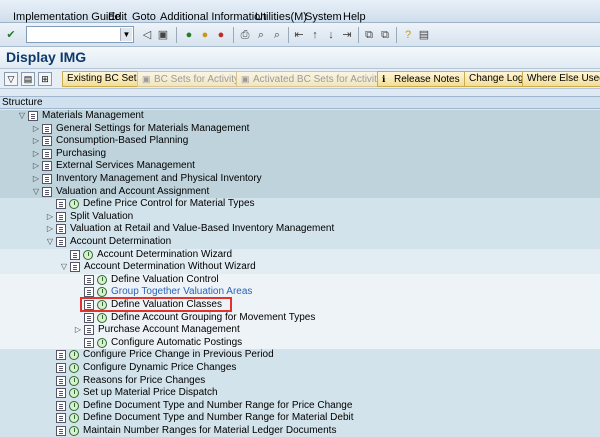 Image resolution: width=600 pixels, height=437 pixels. Describe the element at coordinates (28, 79) in the screenshot. I see `documentation-icon: ▤` at that location.